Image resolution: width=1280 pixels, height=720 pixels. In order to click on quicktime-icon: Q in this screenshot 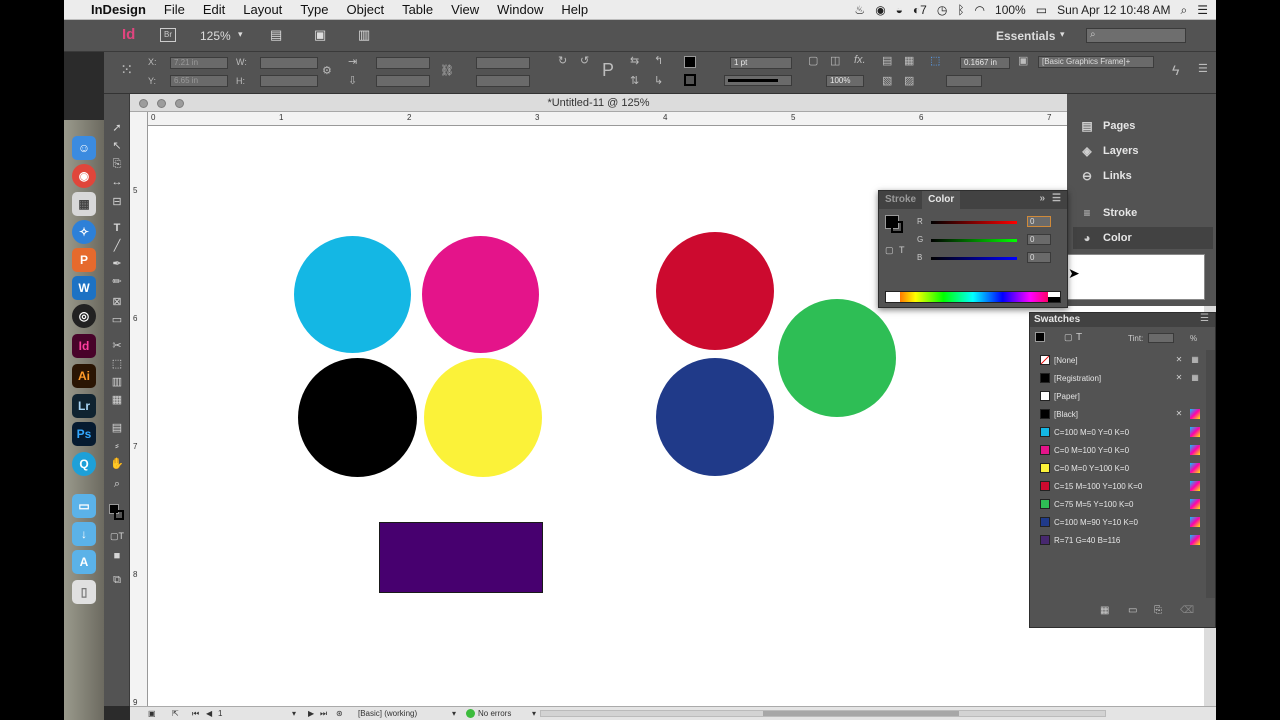, I will do `click(84, 464)`.